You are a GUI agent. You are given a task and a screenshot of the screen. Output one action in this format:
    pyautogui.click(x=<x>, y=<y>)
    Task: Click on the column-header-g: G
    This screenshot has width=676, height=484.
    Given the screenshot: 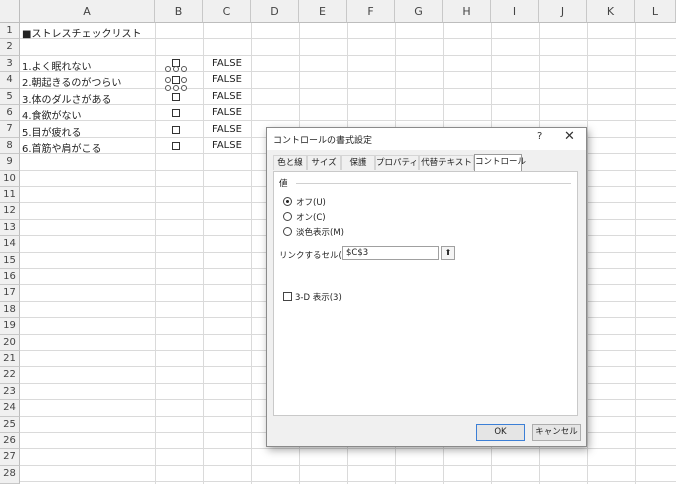 What is the action you would take?
    pyautogui.click(x=419, y=11)
    